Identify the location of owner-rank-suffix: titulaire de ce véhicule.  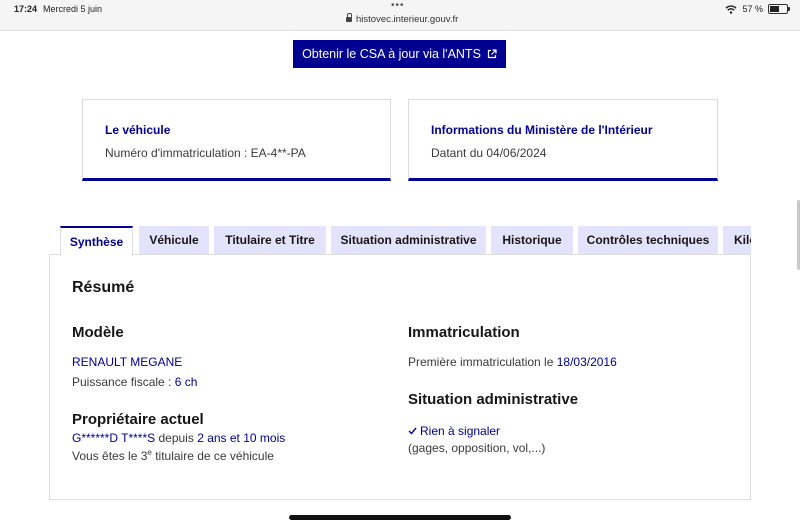
(212, 456).